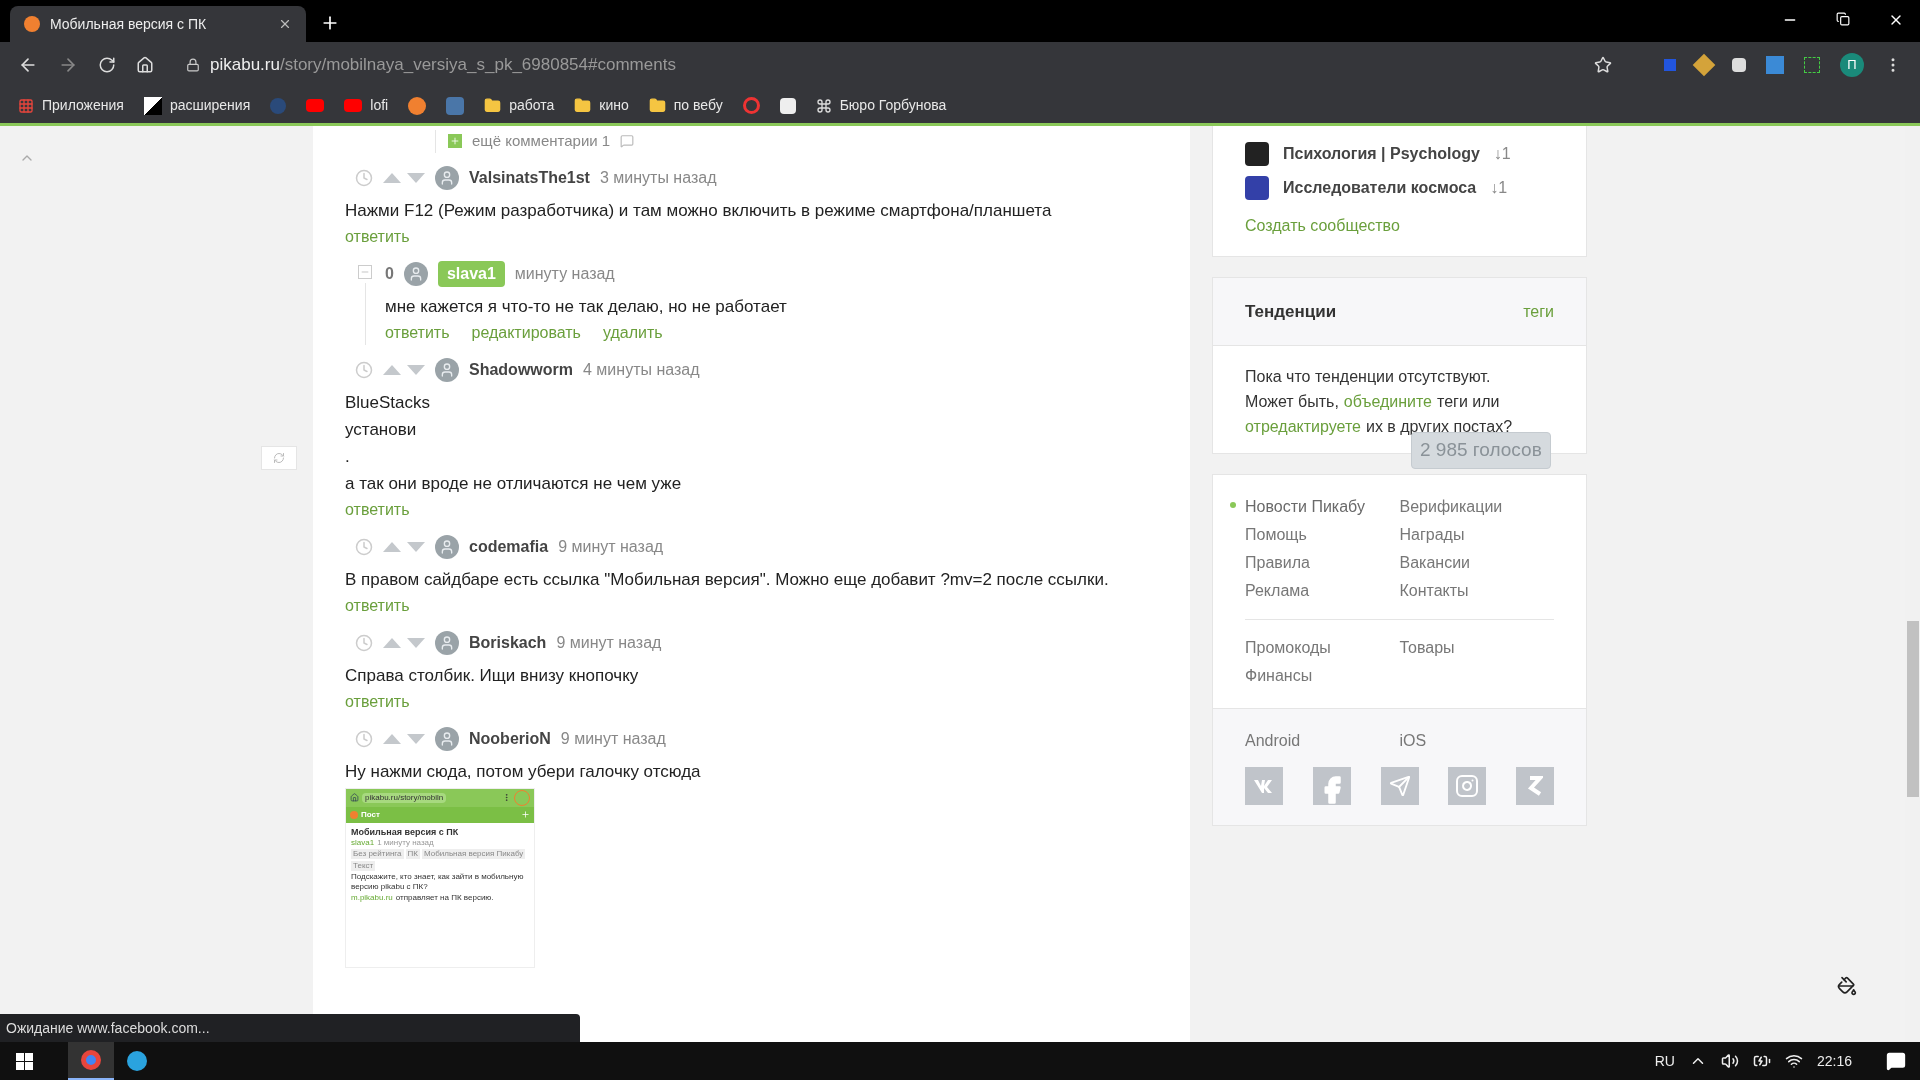 This screenshot has height=1080, width=1920. I want to click on restore-icon, so click(1843, 19).